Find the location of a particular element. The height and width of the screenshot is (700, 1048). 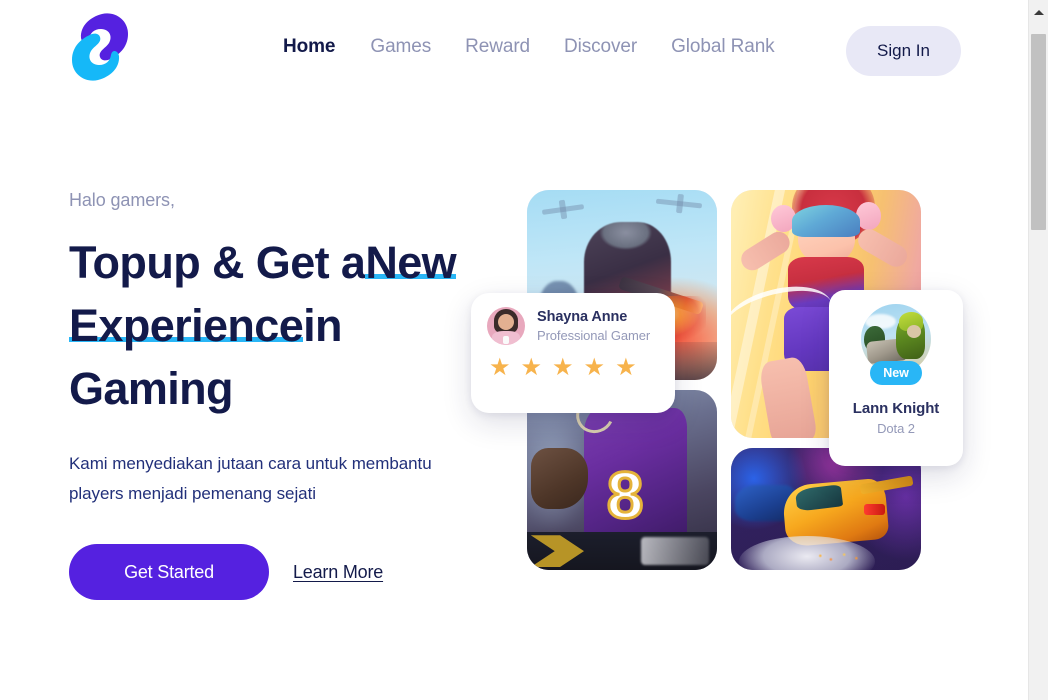

nav-item-home: Home is located at coordinates (326, 47).